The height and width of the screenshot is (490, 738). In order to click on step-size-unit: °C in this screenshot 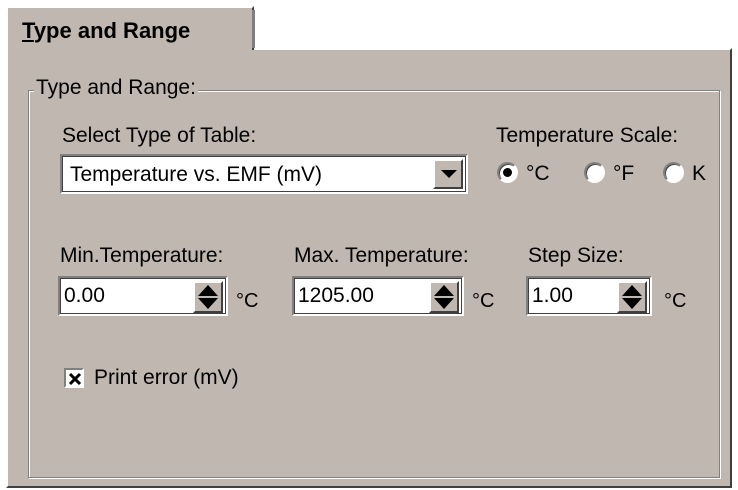, I will do `click(675, 301)`.